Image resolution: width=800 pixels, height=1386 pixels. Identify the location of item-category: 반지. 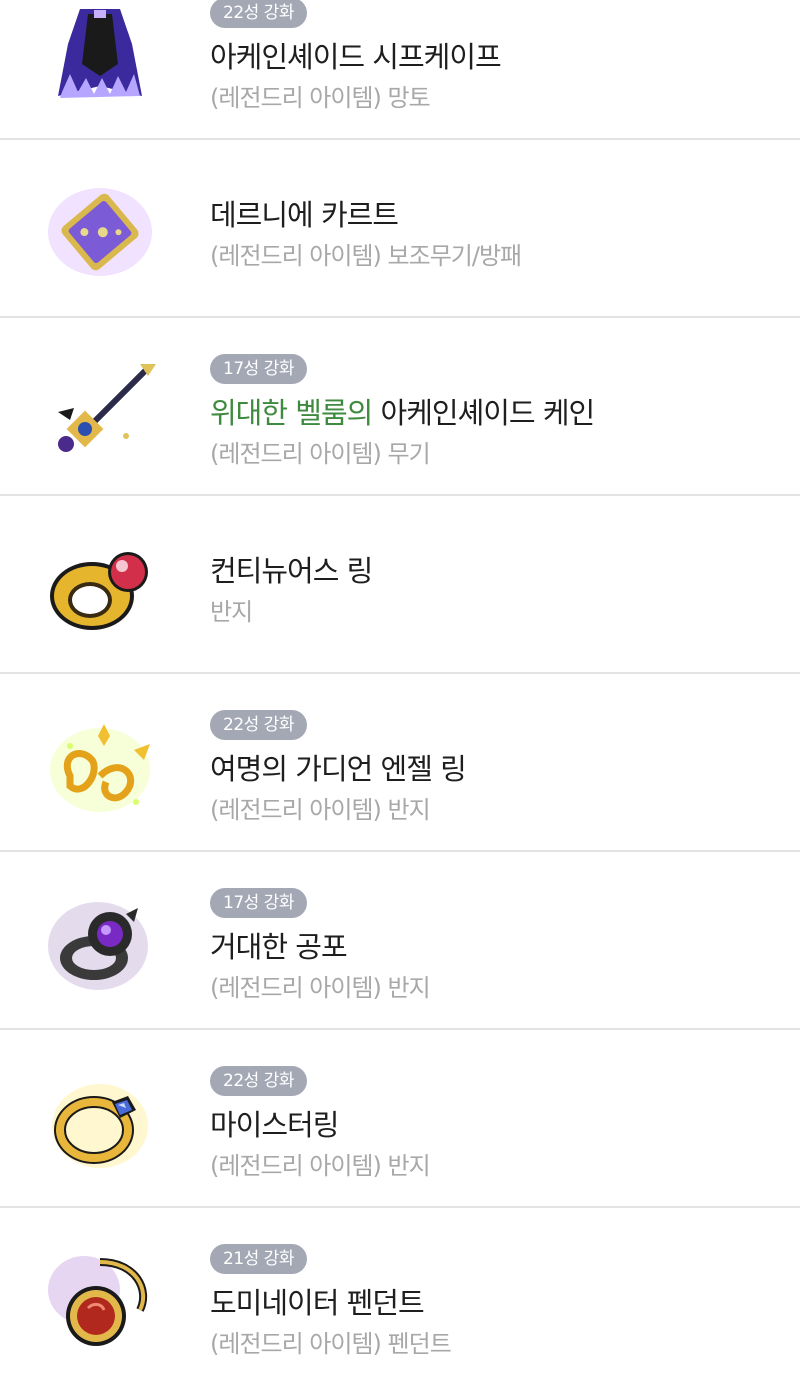
(231, 612).